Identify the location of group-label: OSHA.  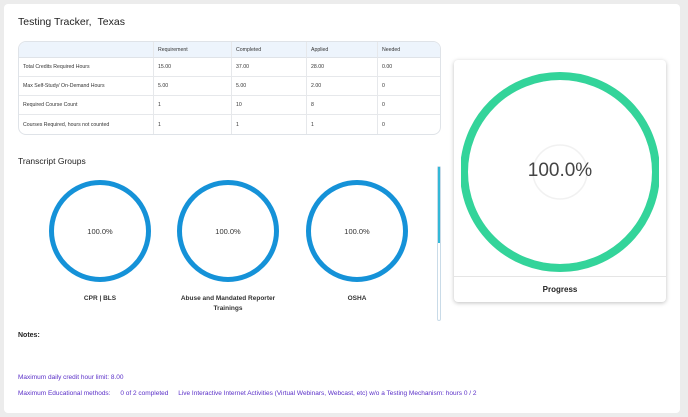
(357, 299).